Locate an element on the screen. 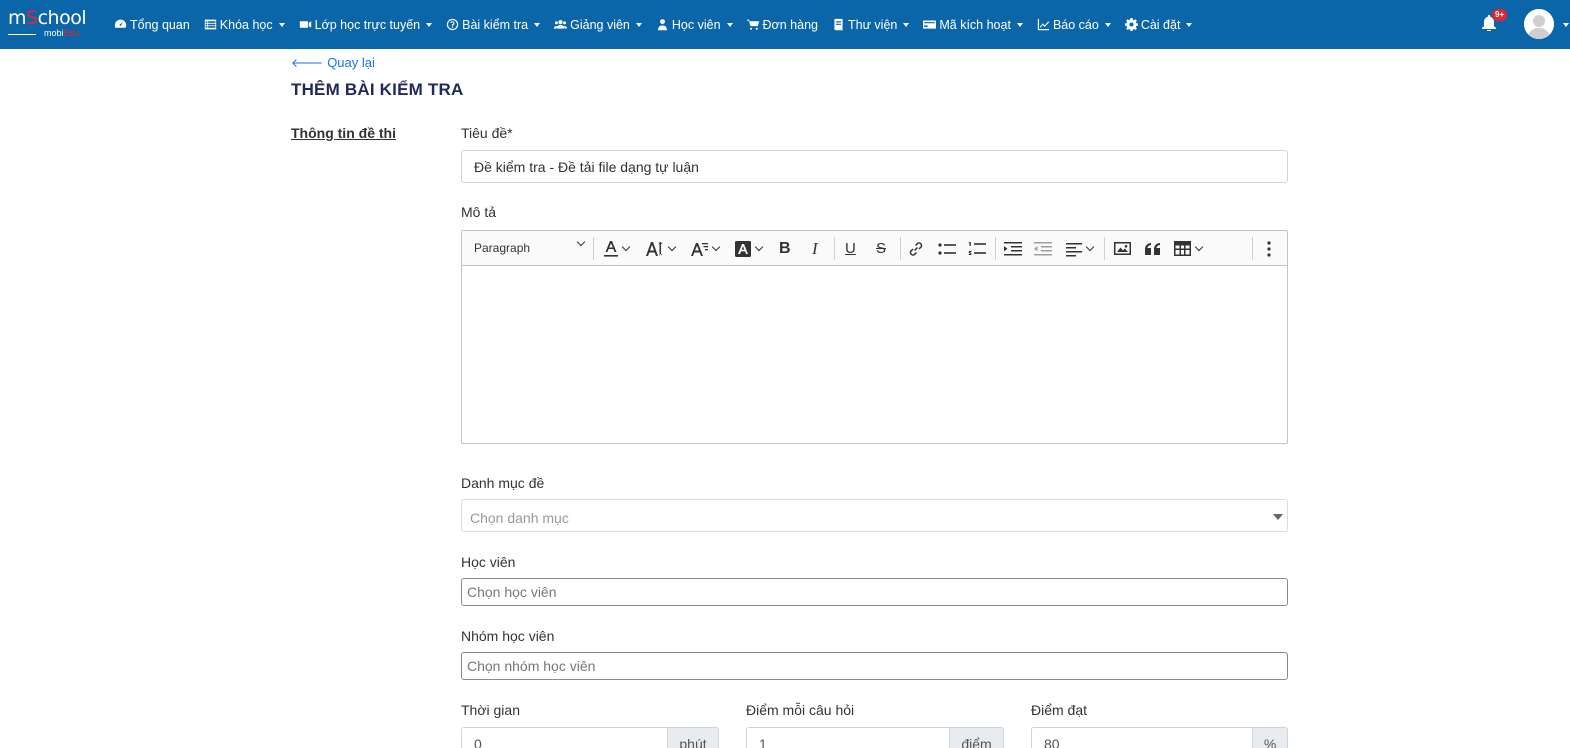  time-input is located at coordinates (564, 738).